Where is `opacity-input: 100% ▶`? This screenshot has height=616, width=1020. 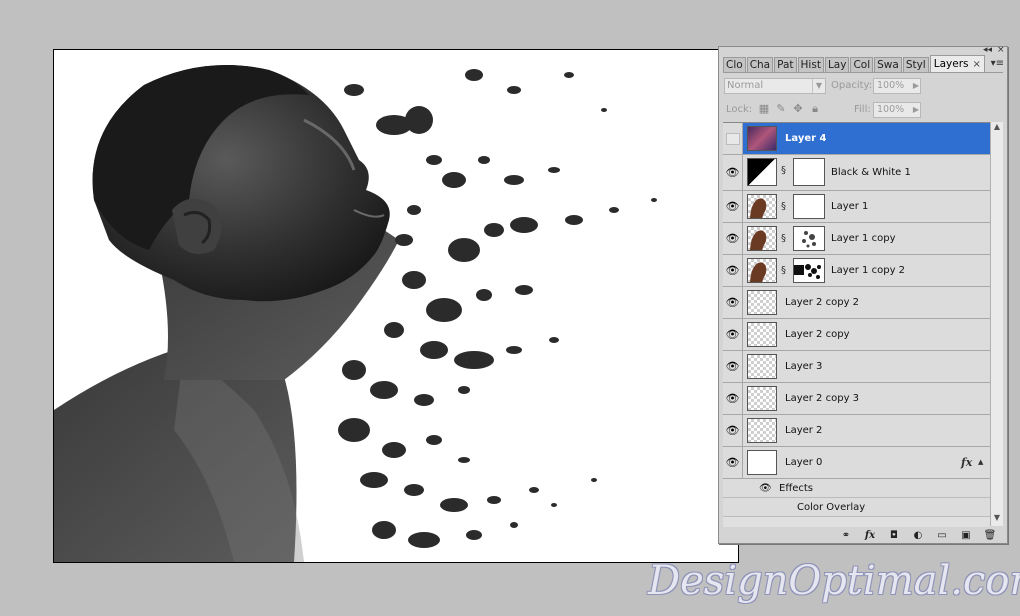
opacity-input: 100% ▶ is located at coordinates (897, 86).